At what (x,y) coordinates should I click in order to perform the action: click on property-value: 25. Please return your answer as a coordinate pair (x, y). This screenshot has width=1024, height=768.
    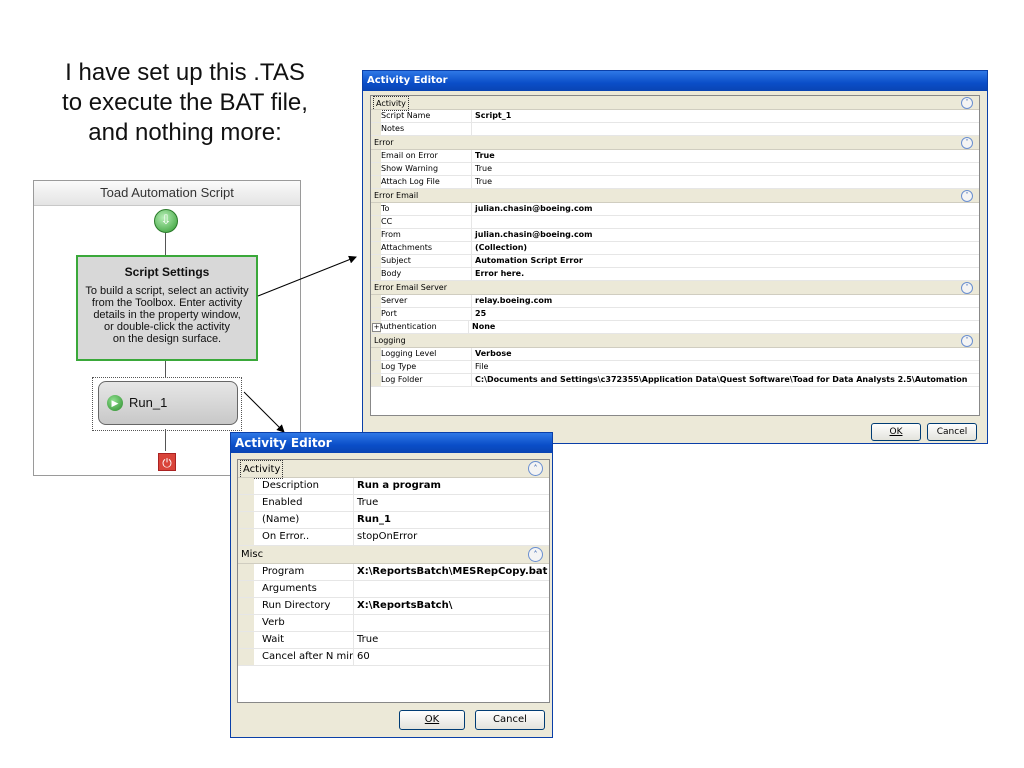
    Looking at the image, I should click on (725, 314).